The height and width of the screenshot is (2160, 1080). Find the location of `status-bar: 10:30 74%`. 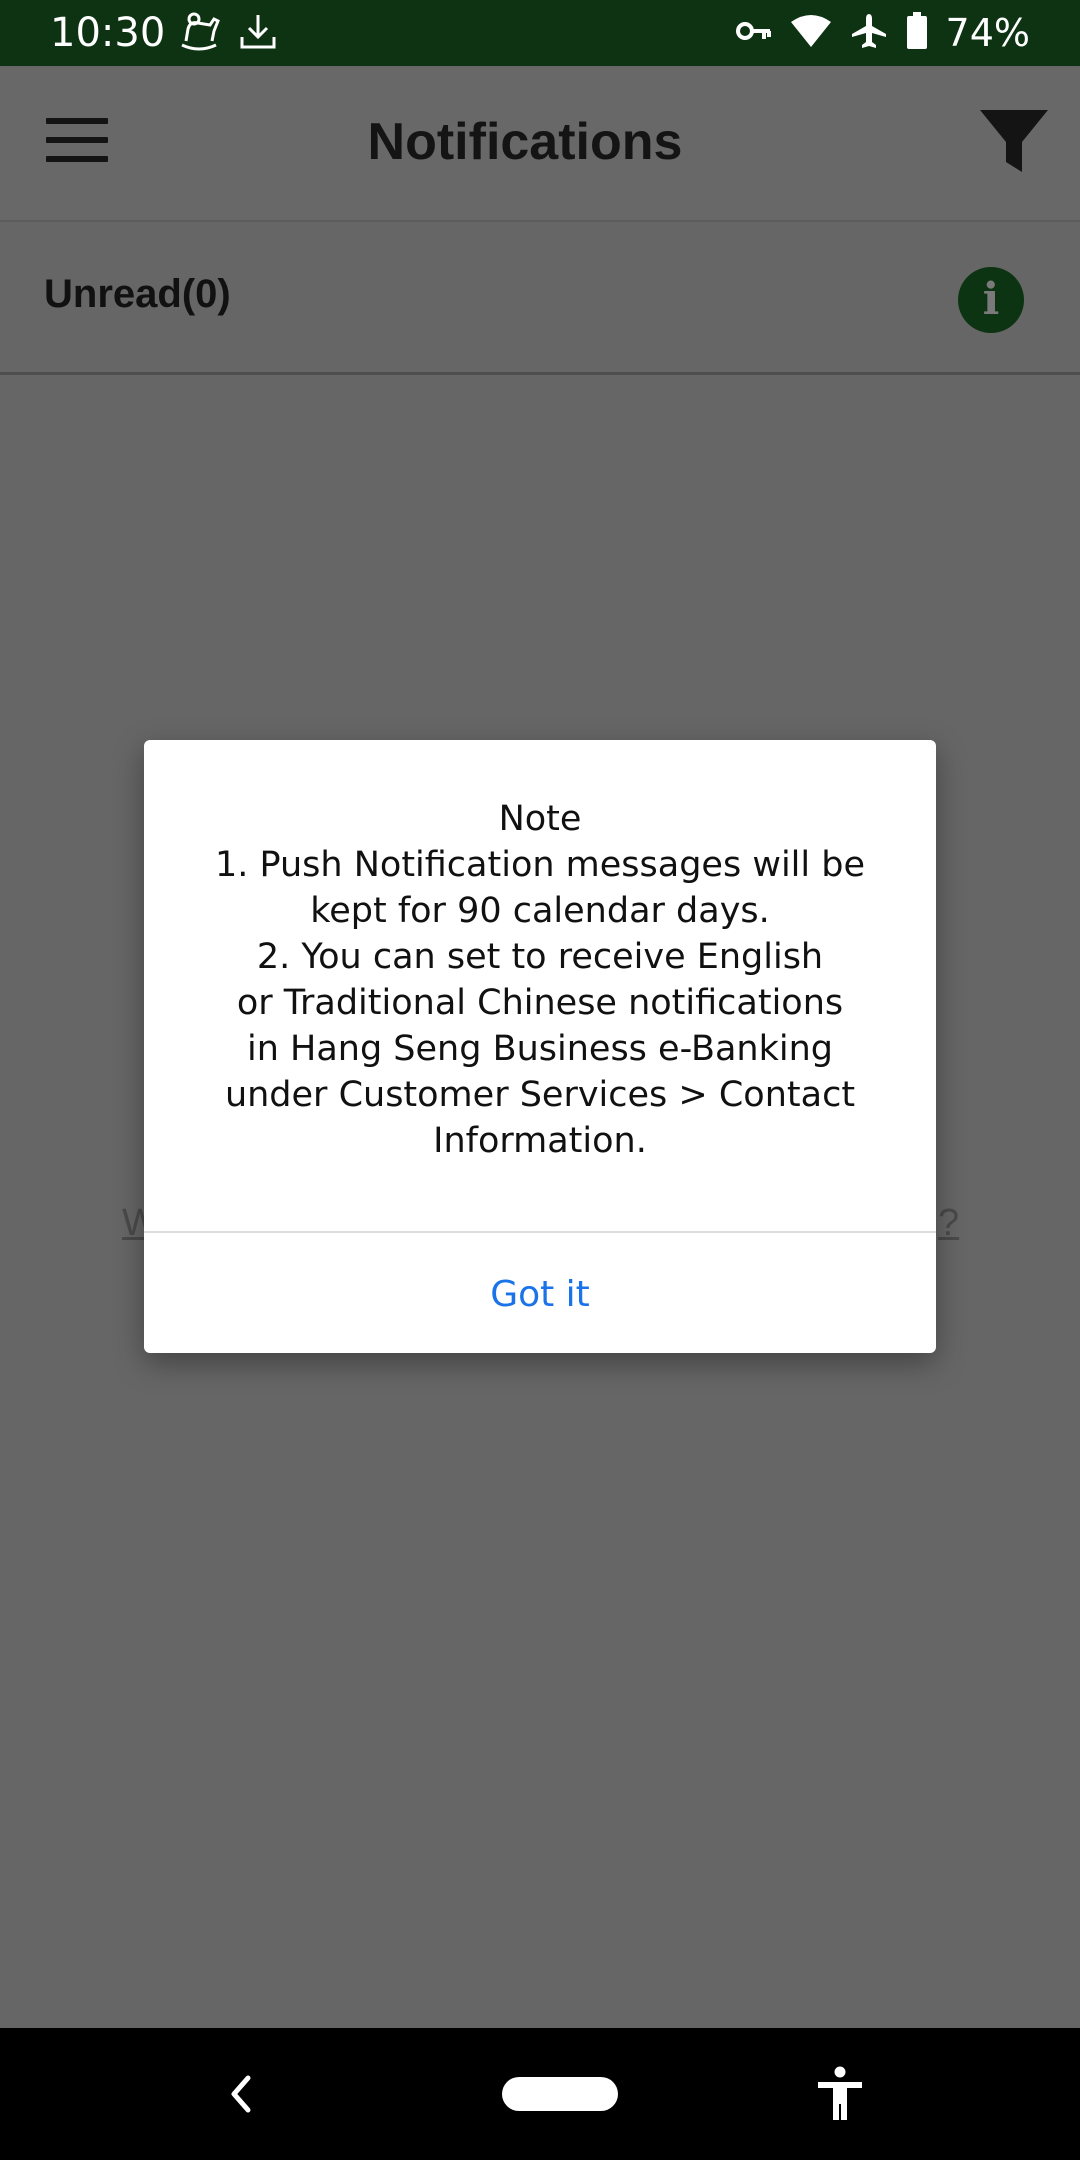

status-bar: 10:30 74% is located at coordinates (540, 33).